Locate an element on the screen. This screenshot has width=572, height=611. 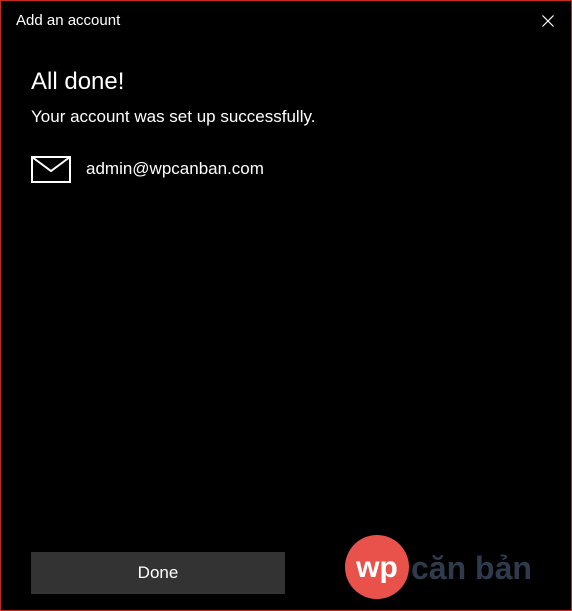
logo-suffix: căn bản is located at coordinates (471, 568).